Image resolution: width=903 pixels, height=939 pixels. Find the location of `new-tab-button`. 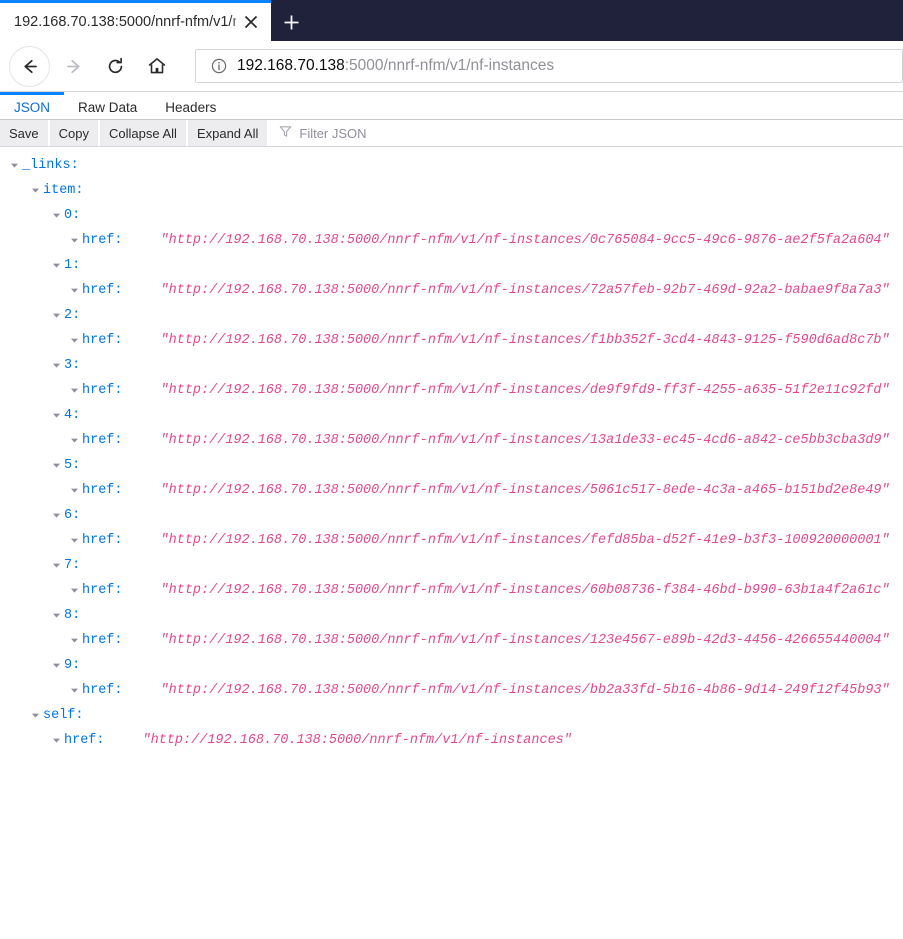

new-tab-button is located at coordinates (291, 22).